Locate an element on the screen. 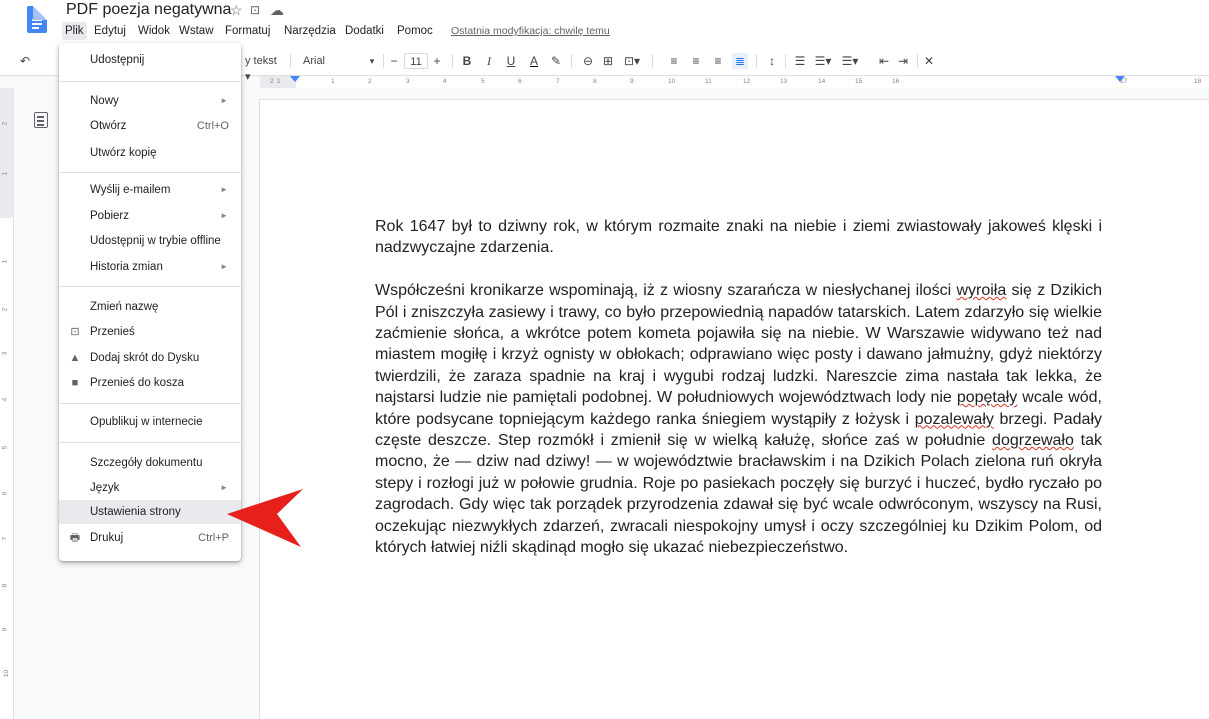 Image resolution: width=1209 pixels, height=719 pixels. document-title: PDF poezja negatywna is located at coordinates (148, 10).